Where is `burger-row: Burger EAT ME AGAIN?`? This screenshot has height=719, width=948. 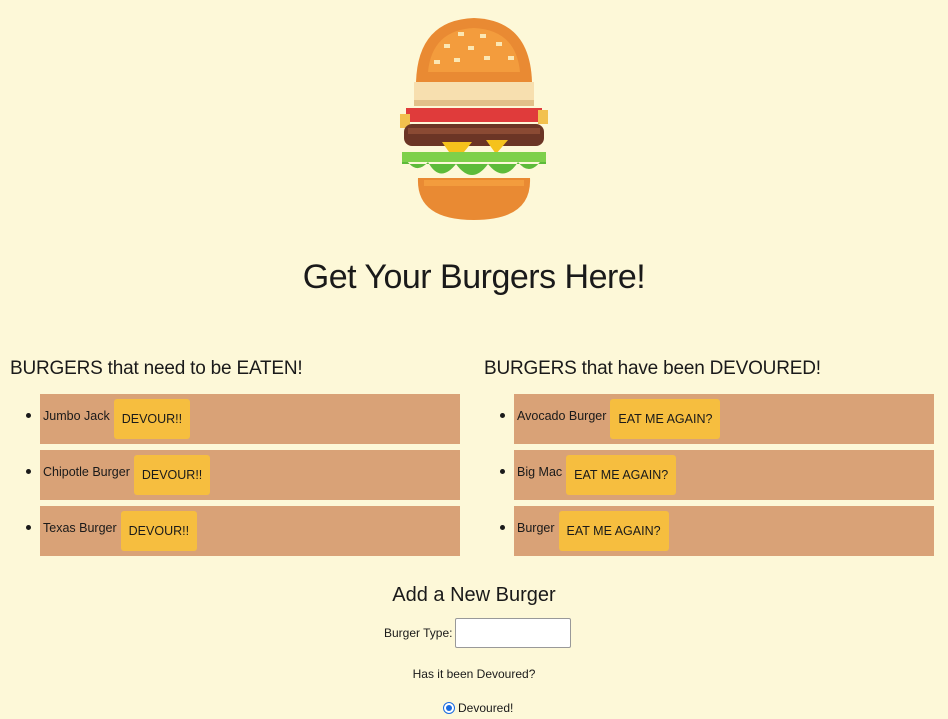
burger-row: Burger EAT ME AGAIN? is located at coordinates (724, 531).